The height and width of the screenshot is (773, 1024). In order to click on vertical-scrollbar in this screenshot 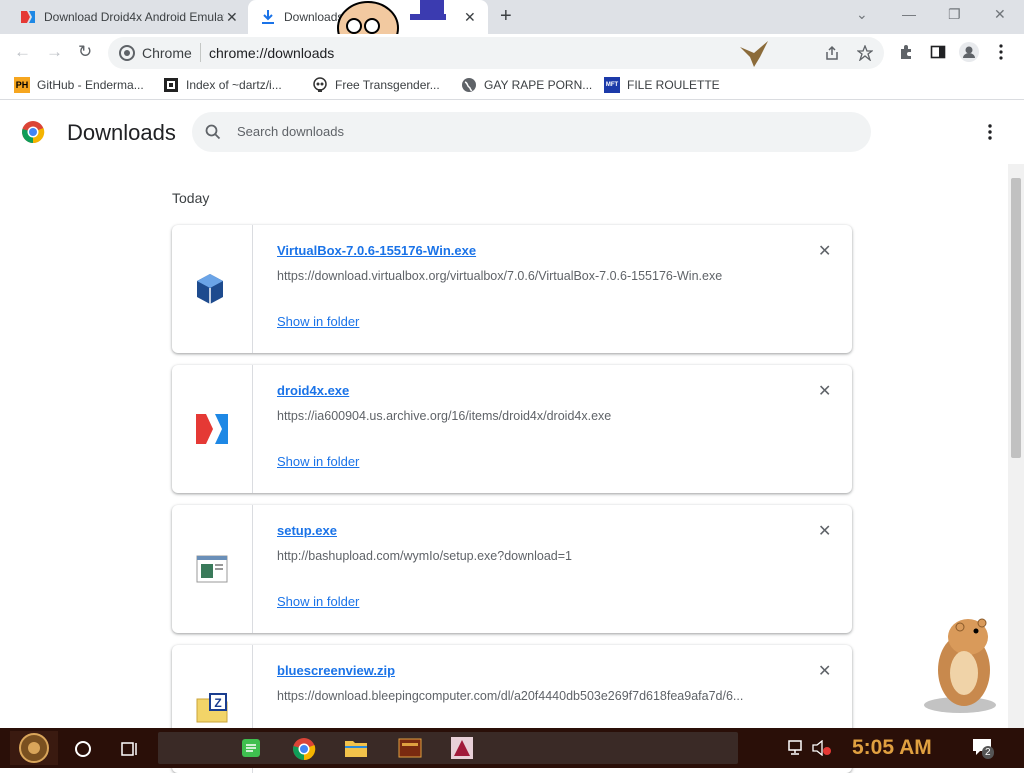, I will do `click(1016, 446)`.